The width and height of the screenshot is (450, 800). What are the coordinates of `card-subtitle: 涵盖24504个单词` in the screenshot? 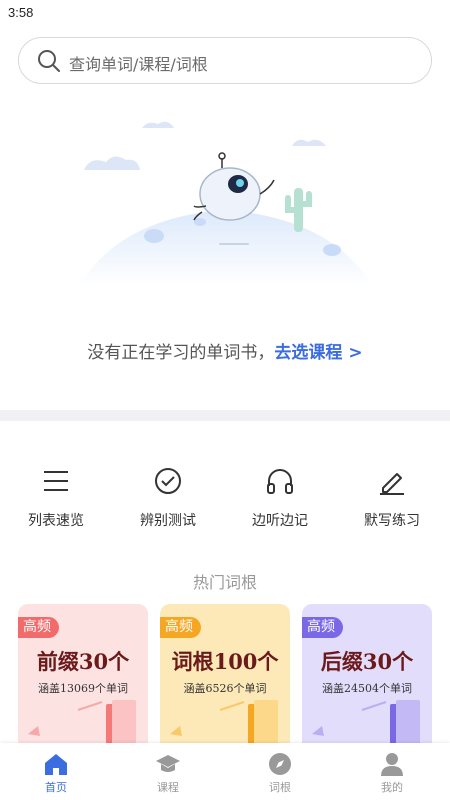 It's located at (367, 688).